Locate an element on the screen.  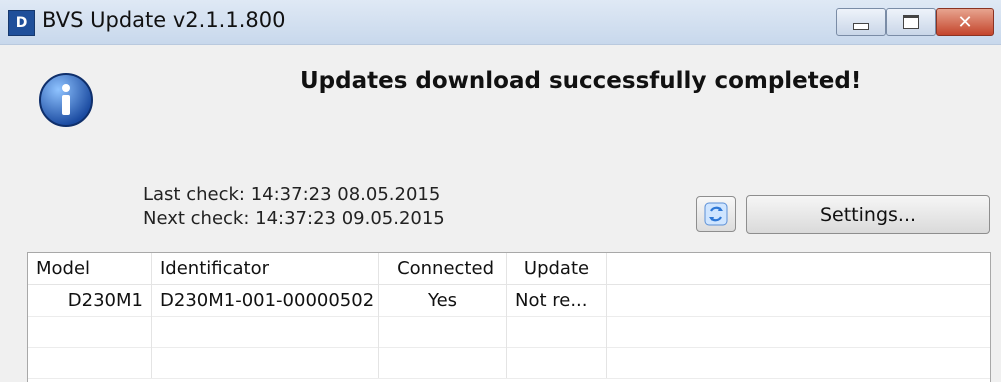
status-message: Updates download successfully completed! is located at coordinates (581, 81).